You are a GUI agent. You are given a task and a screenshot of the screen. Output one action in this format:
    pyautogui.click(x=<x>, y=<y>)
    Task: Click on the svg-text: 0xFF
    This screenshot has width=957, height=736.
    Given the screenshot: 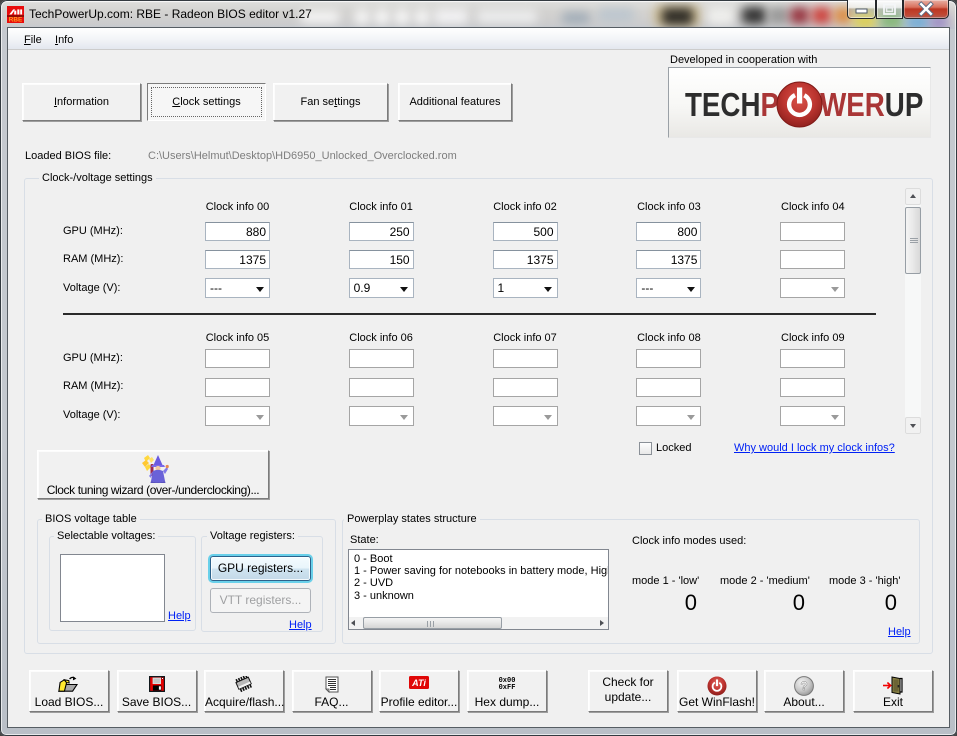 What is the action you would take?
    pyautogui.click(x=507, y=687)
    